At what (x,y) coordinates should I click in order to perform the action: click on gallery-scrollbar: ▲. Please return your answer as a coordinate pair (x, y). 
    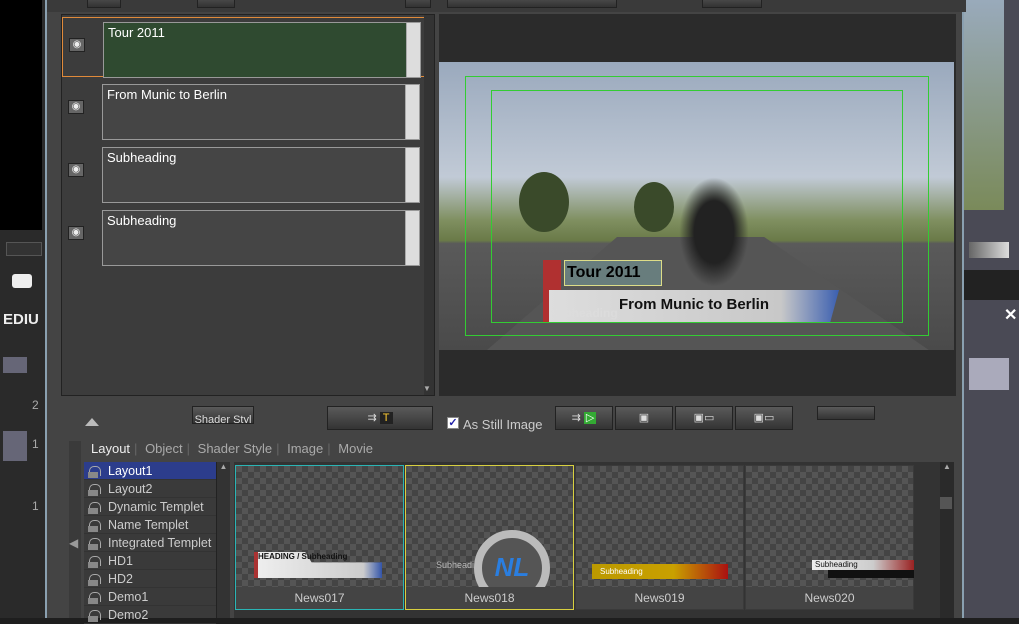
    Looking at the image, I should click on (947, 540).